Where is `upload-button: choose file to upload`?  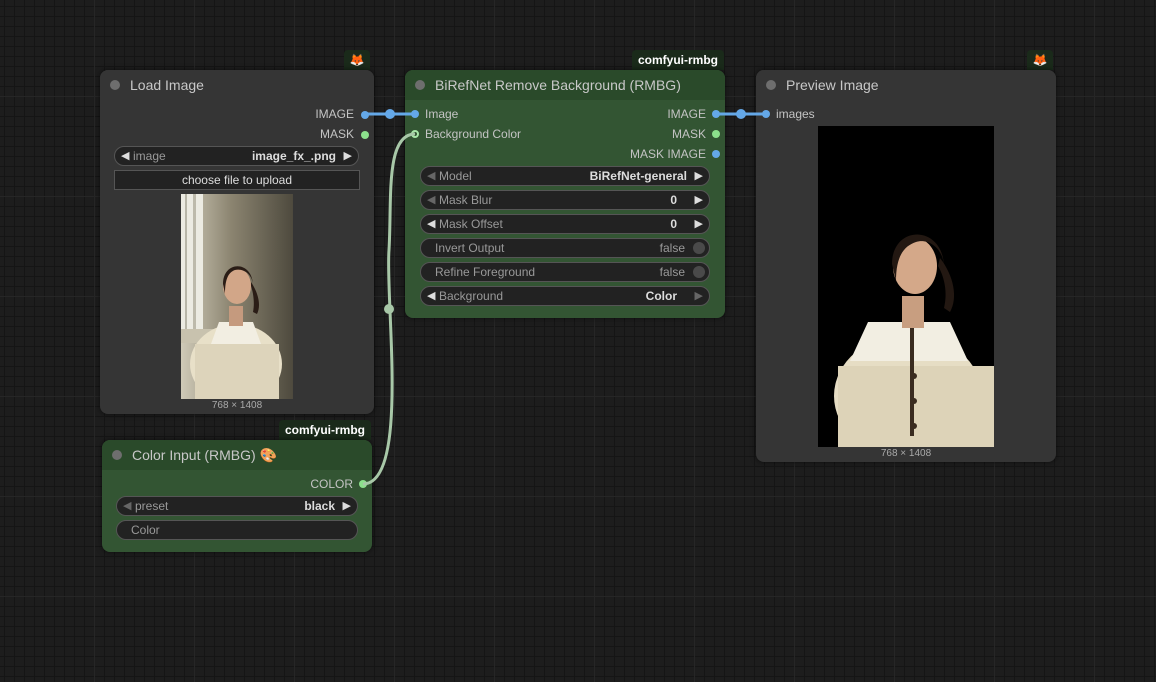
upload-button: choose file to upload is located at coordinates (237, 180).